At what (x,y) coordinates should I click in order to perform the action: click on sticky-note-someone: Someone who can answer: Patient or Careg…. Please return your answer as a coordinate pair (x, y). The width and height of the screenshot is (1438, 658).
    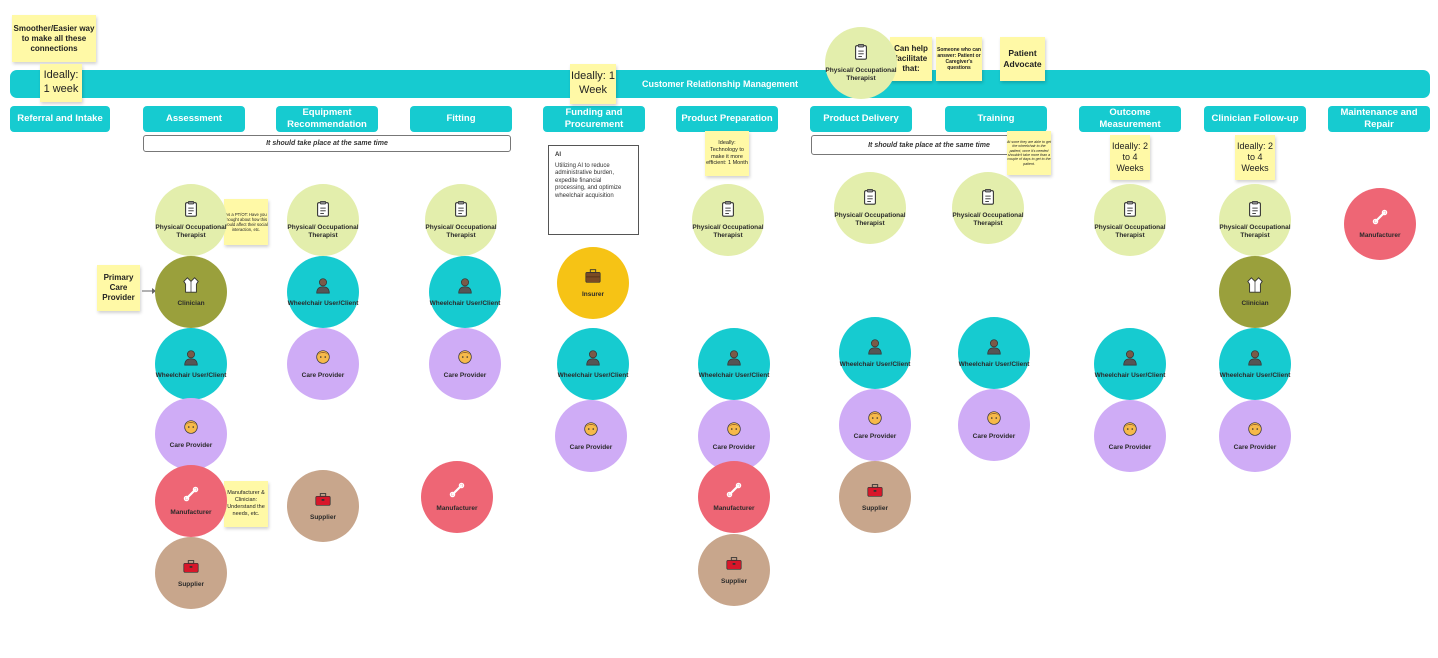
    Looking at the image, I should click on (959, 59).